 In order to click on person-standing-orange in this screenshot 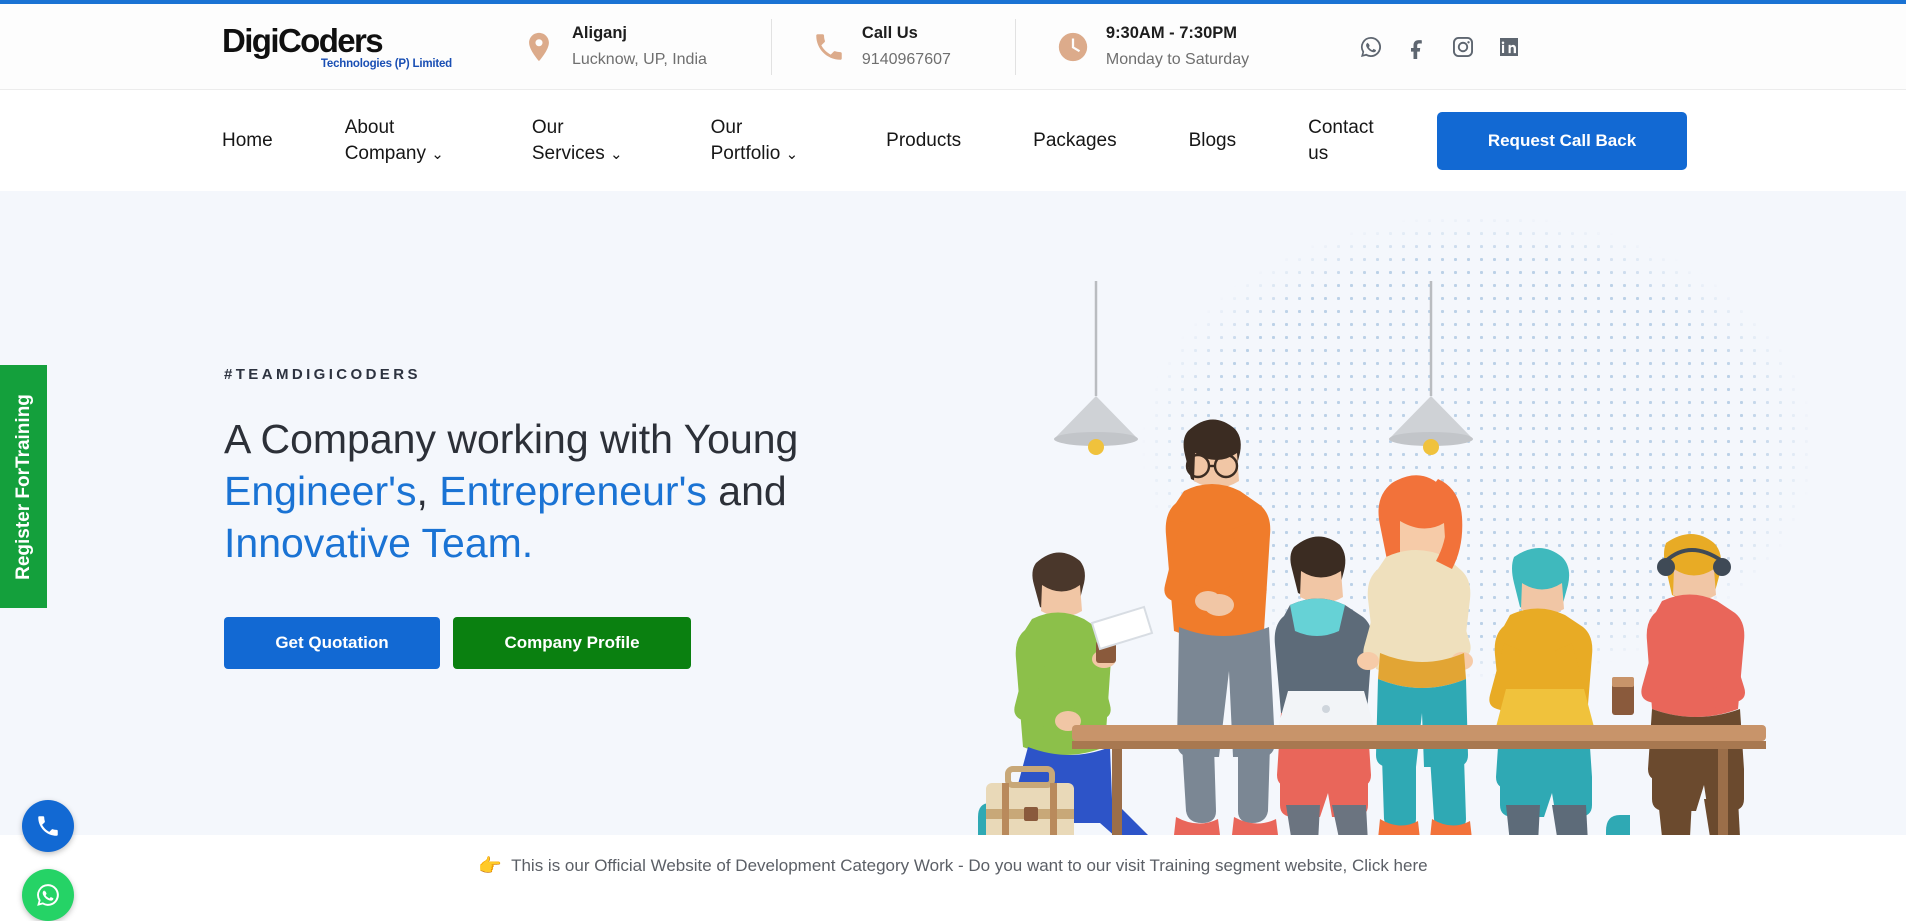, I will do `click(1221, 629)`.